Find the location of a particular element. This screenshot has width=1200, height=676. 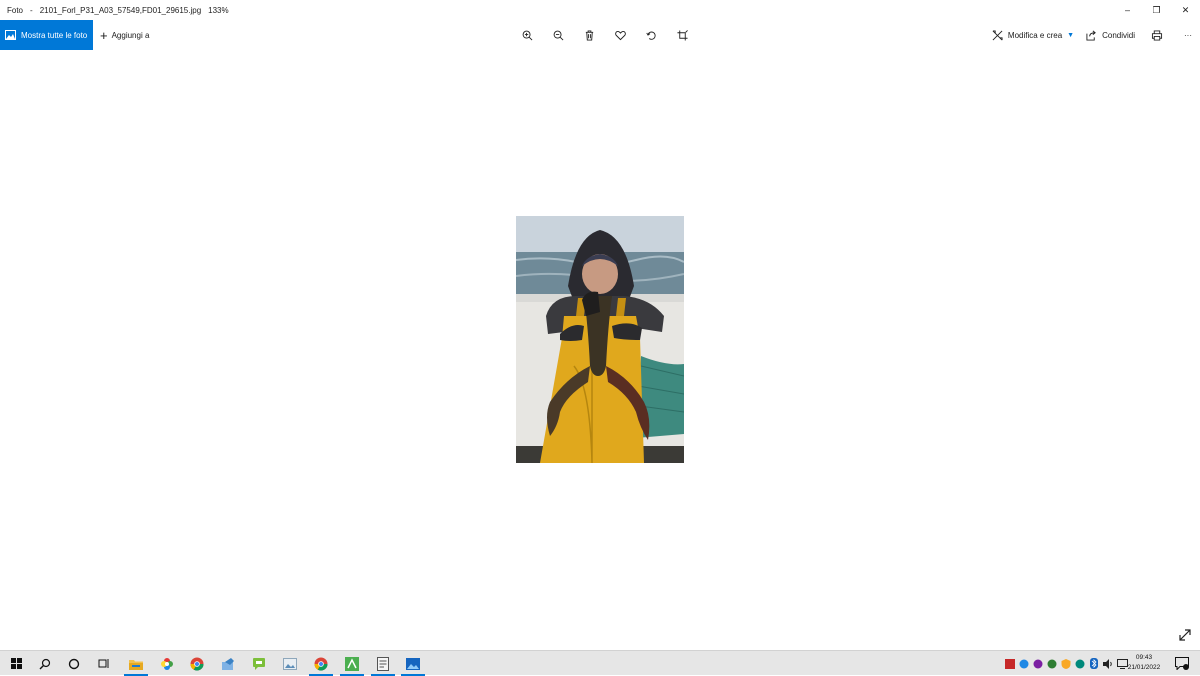

show-all-photos-button: Mostra tutte le foto is located at coordinates (46, 35).